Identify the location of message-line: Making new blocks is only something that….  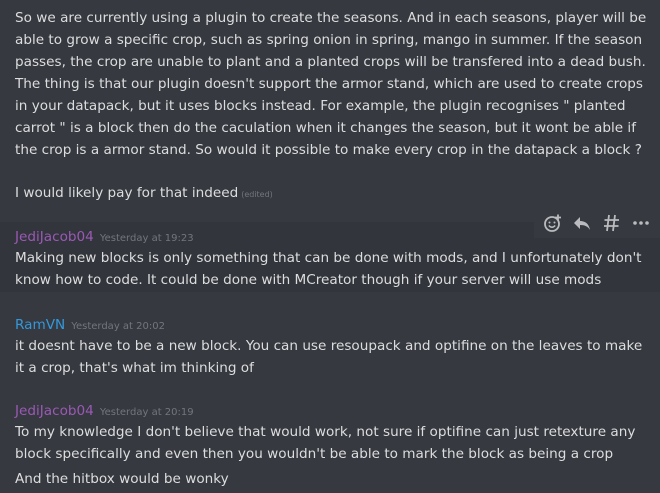
(328, 258).